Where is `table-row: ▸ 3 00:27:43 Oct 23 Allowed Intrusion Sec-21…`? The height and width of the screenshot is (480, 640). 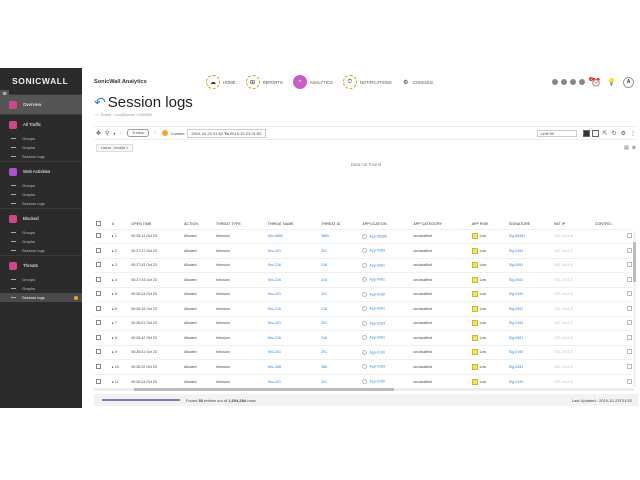
table-row: ▸ 3 00:27:43 Oct 23 Allowed Intrusion Sec-21… is located at coordinates (364, 265).